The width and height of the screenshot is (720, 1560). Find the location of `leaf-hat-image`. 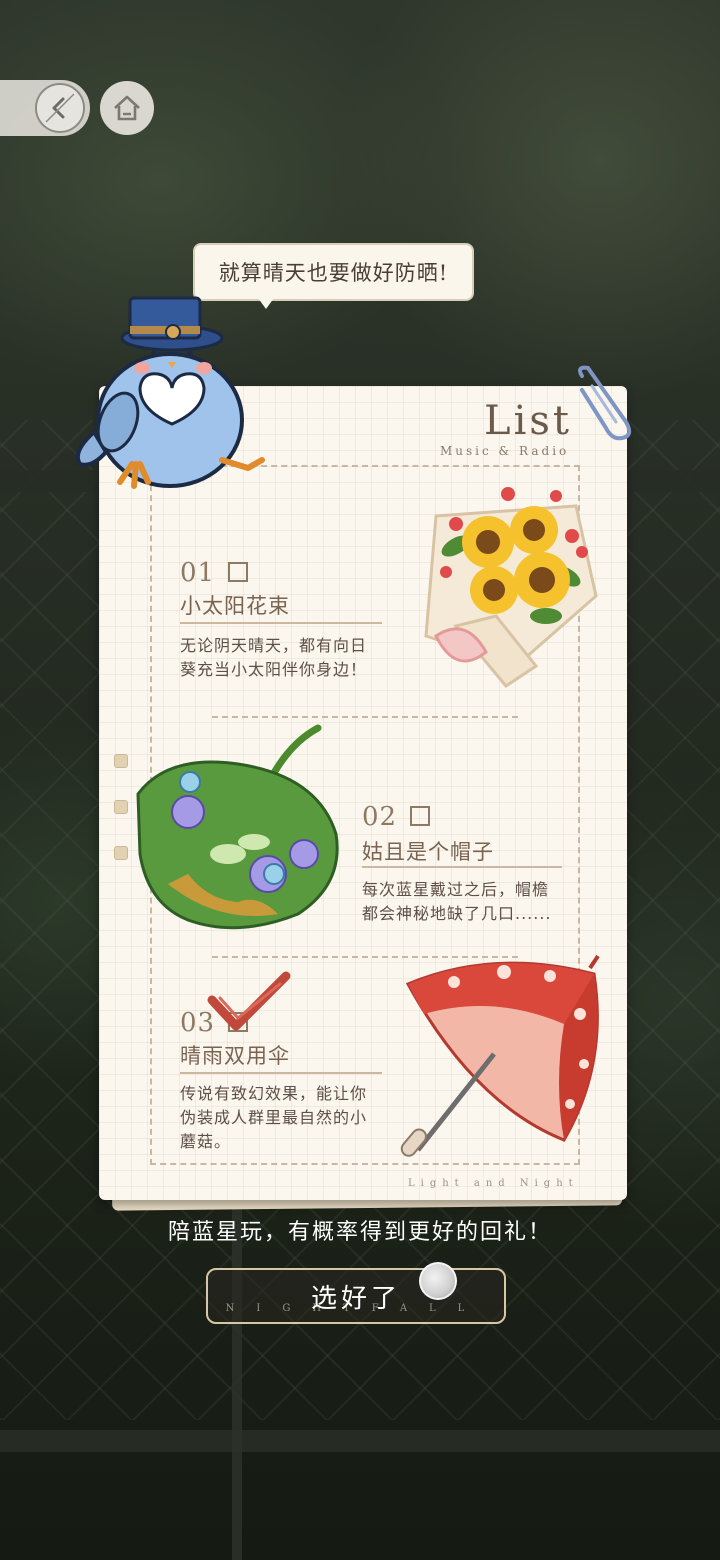

leaf-hat-image is located at coordinates (242, 831).